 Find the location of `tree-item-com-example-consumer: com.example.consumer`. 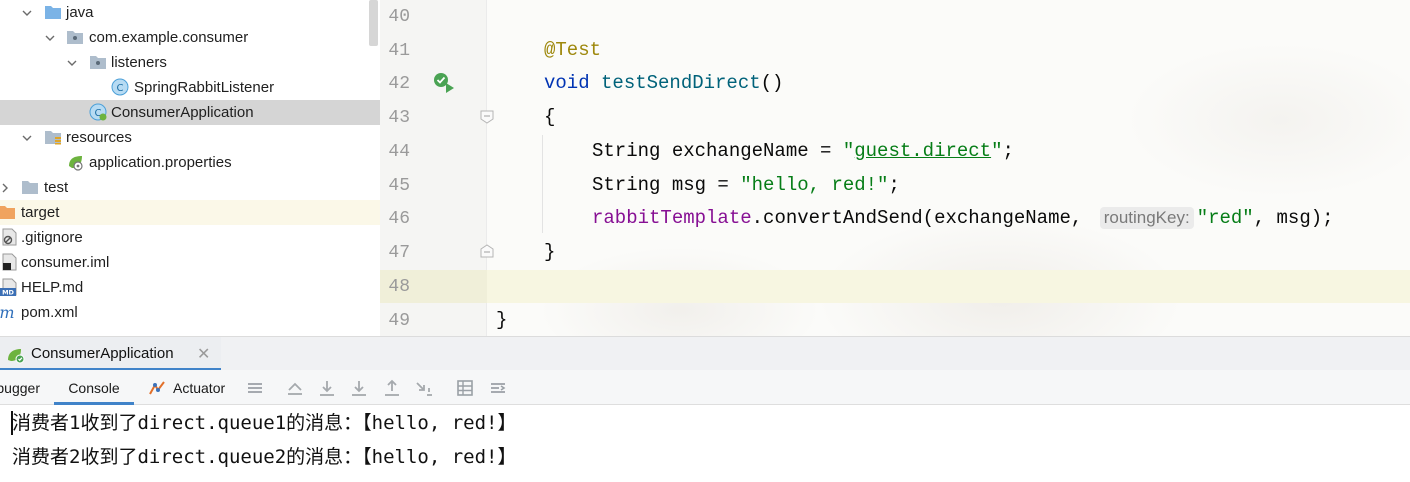

tree-item-com-example-consumer: com.example.consumer is located at coordinates (190, 37).